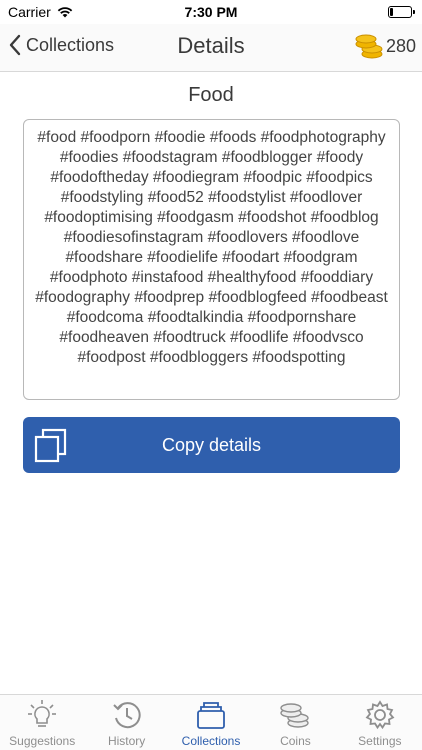  Describe the element at coordinates (400, 45) in the screenshot. I see `coins-count: 280` at that location.